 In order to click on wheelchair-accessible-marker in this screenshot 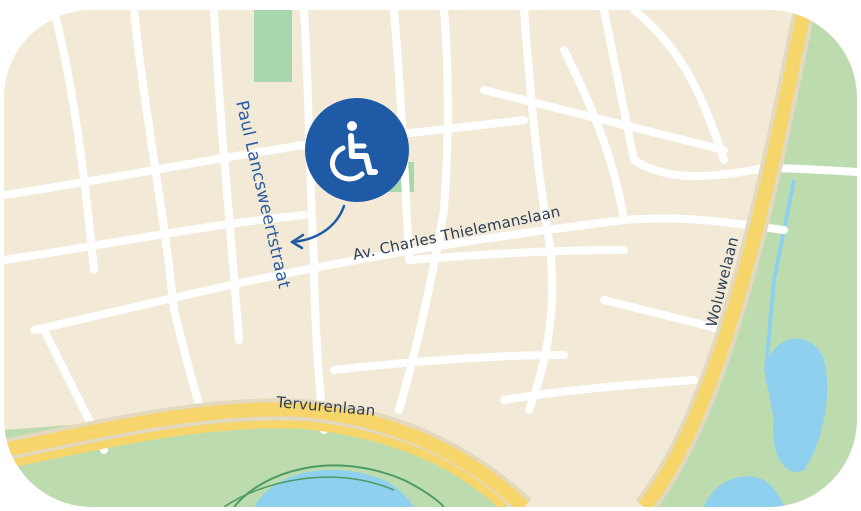, I will do `click(357, 150)`.